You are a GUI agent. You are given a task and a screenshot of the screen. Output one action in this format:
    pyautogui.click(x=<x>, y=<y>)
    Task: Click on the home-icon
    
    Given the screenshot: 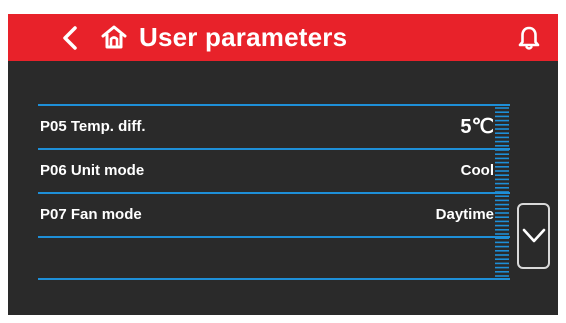 What is the action you would take?
    pyautogui.click(x=114, y=37)
    